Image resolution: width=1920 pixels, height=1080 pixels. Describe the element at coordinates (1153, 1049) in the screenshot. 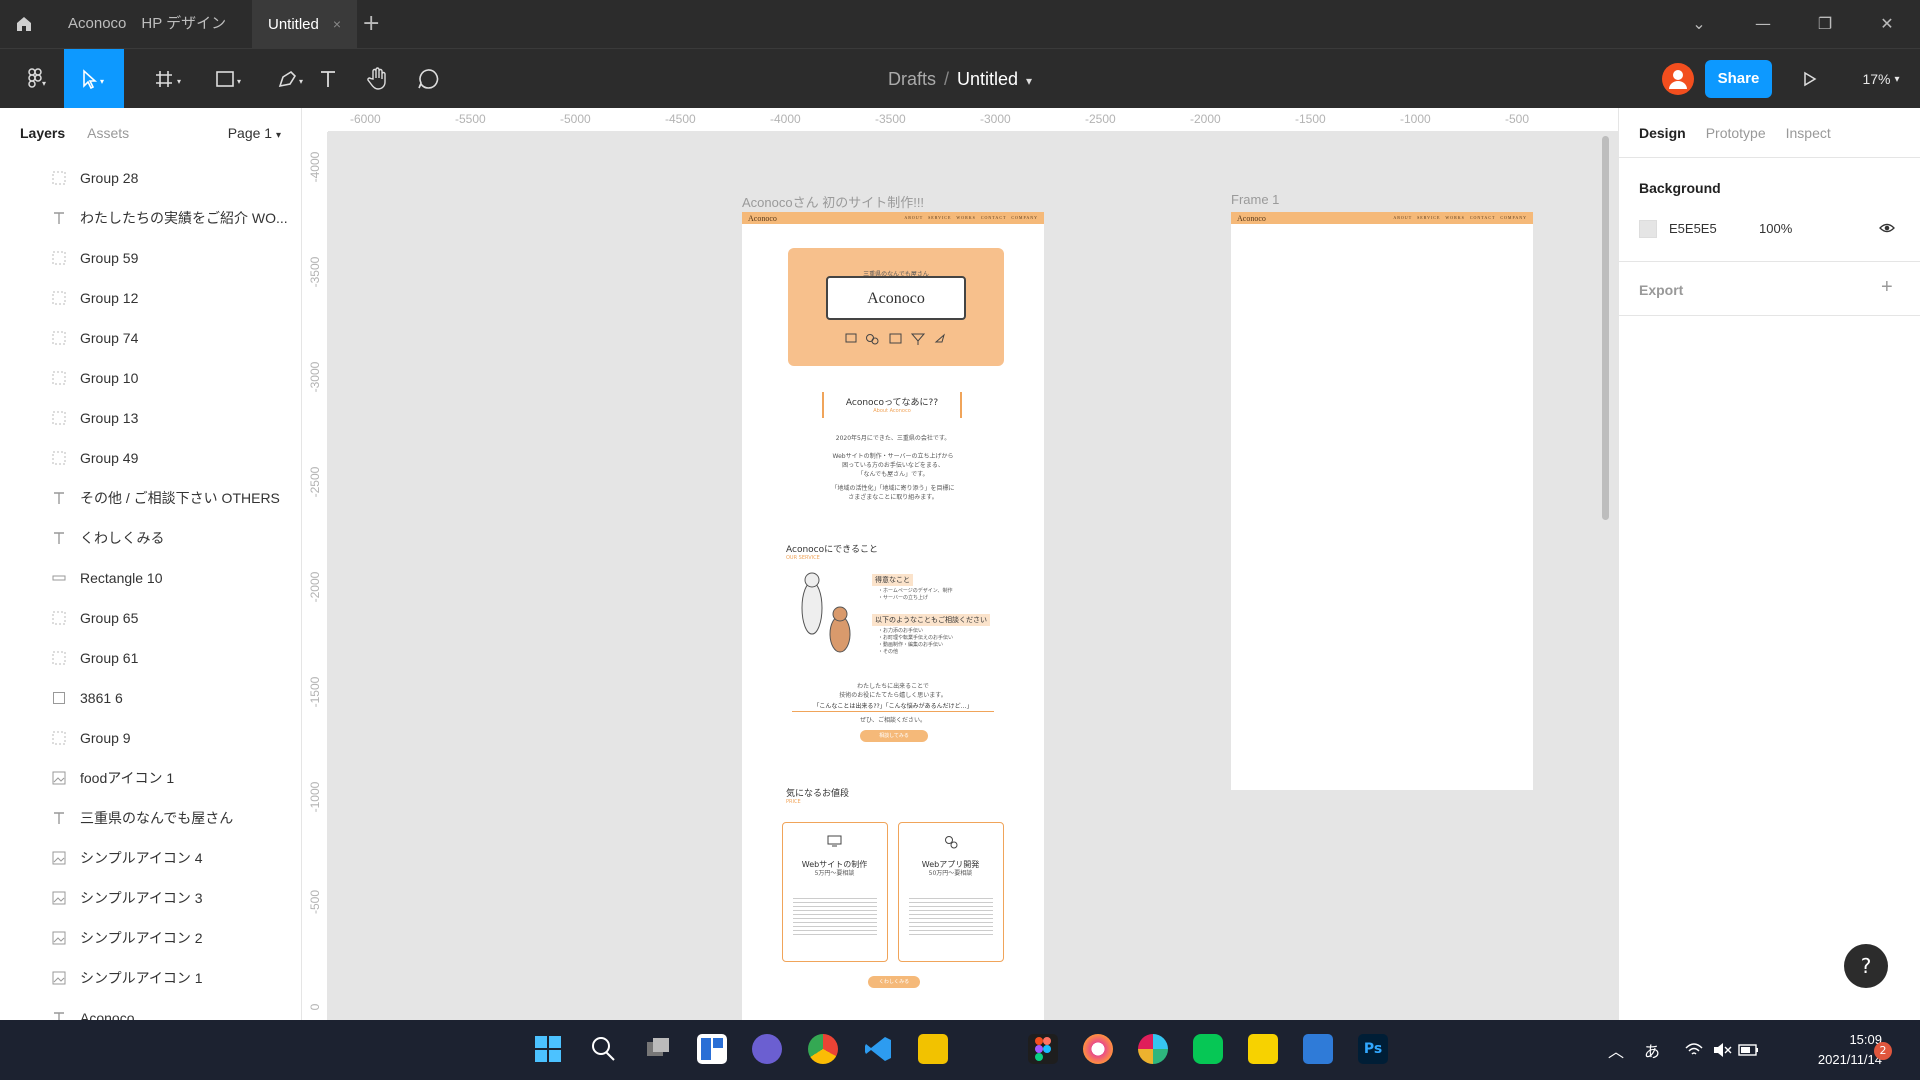

I see `slack-icon` at that location.